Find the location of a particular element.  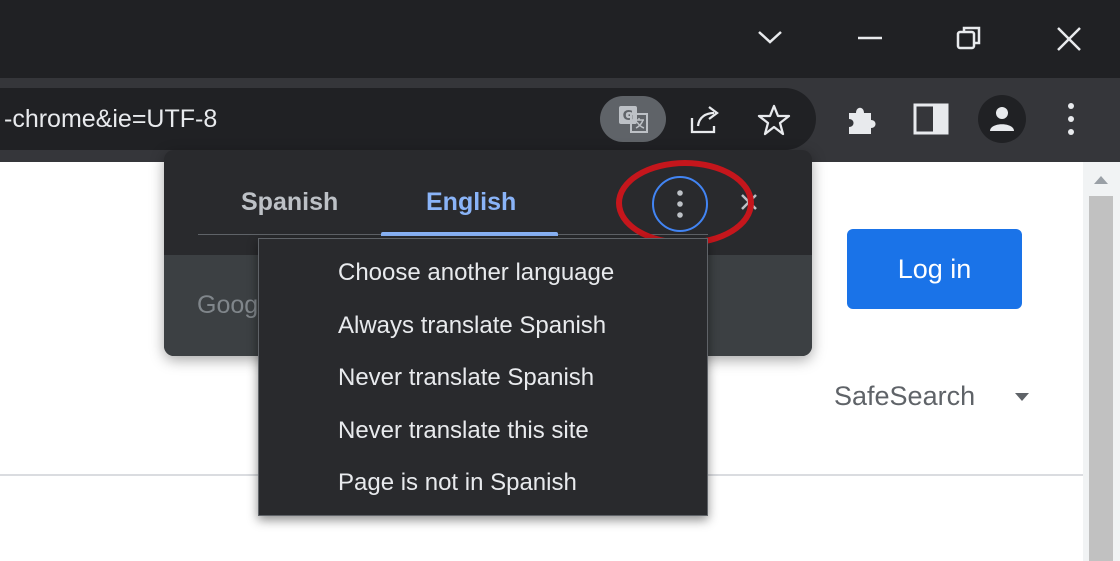

translate-icon: G is located at coordinates (633, 119).